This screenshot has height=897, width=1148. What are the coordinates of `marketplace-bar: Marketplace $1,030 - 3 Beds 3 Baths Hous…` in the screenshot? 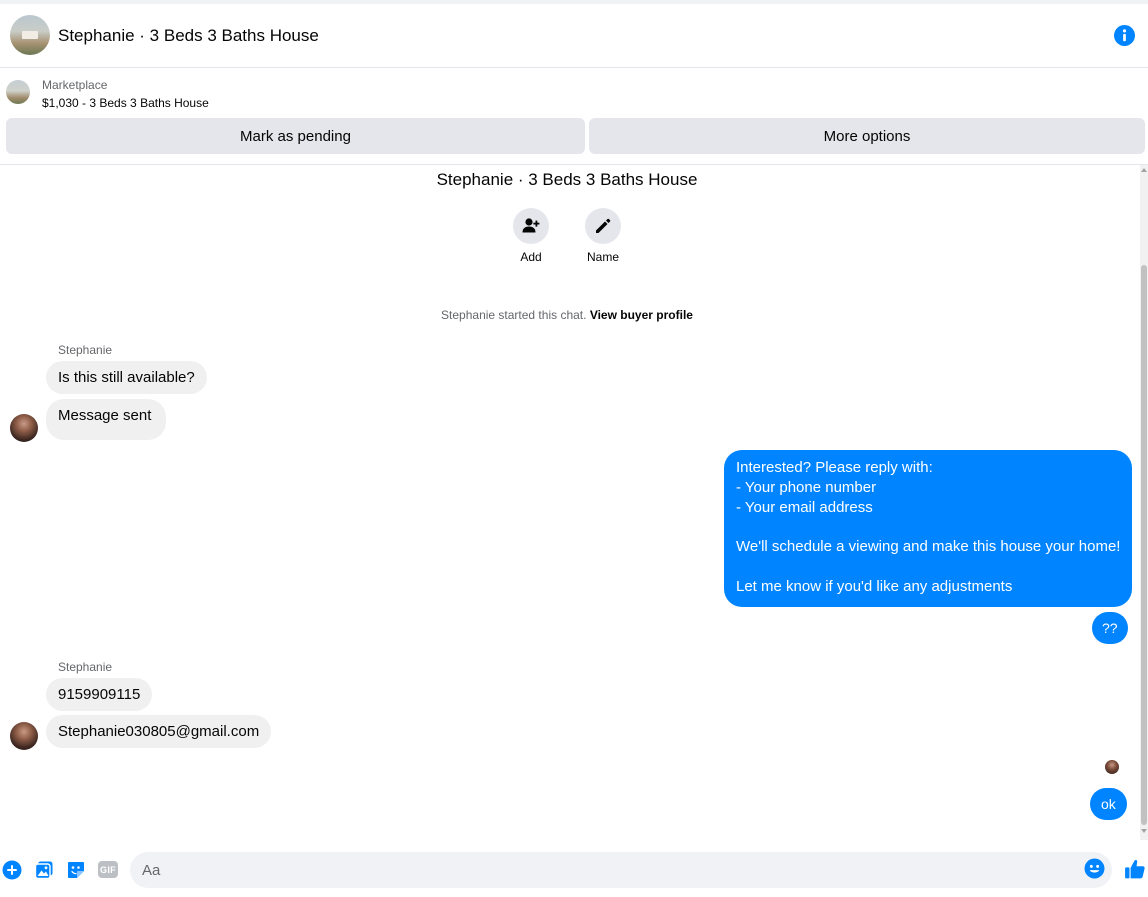 It's located at (574, 116).